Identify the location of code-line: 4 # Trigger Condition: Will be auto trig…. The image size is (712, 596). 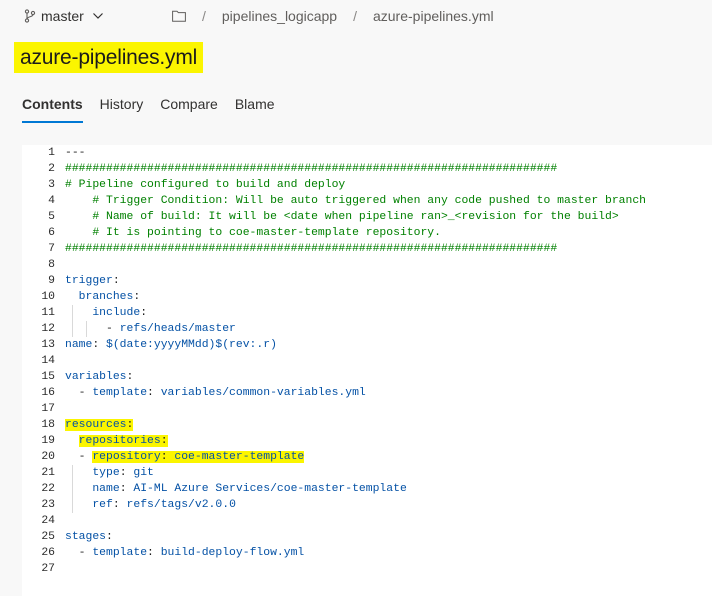
(367, 201).